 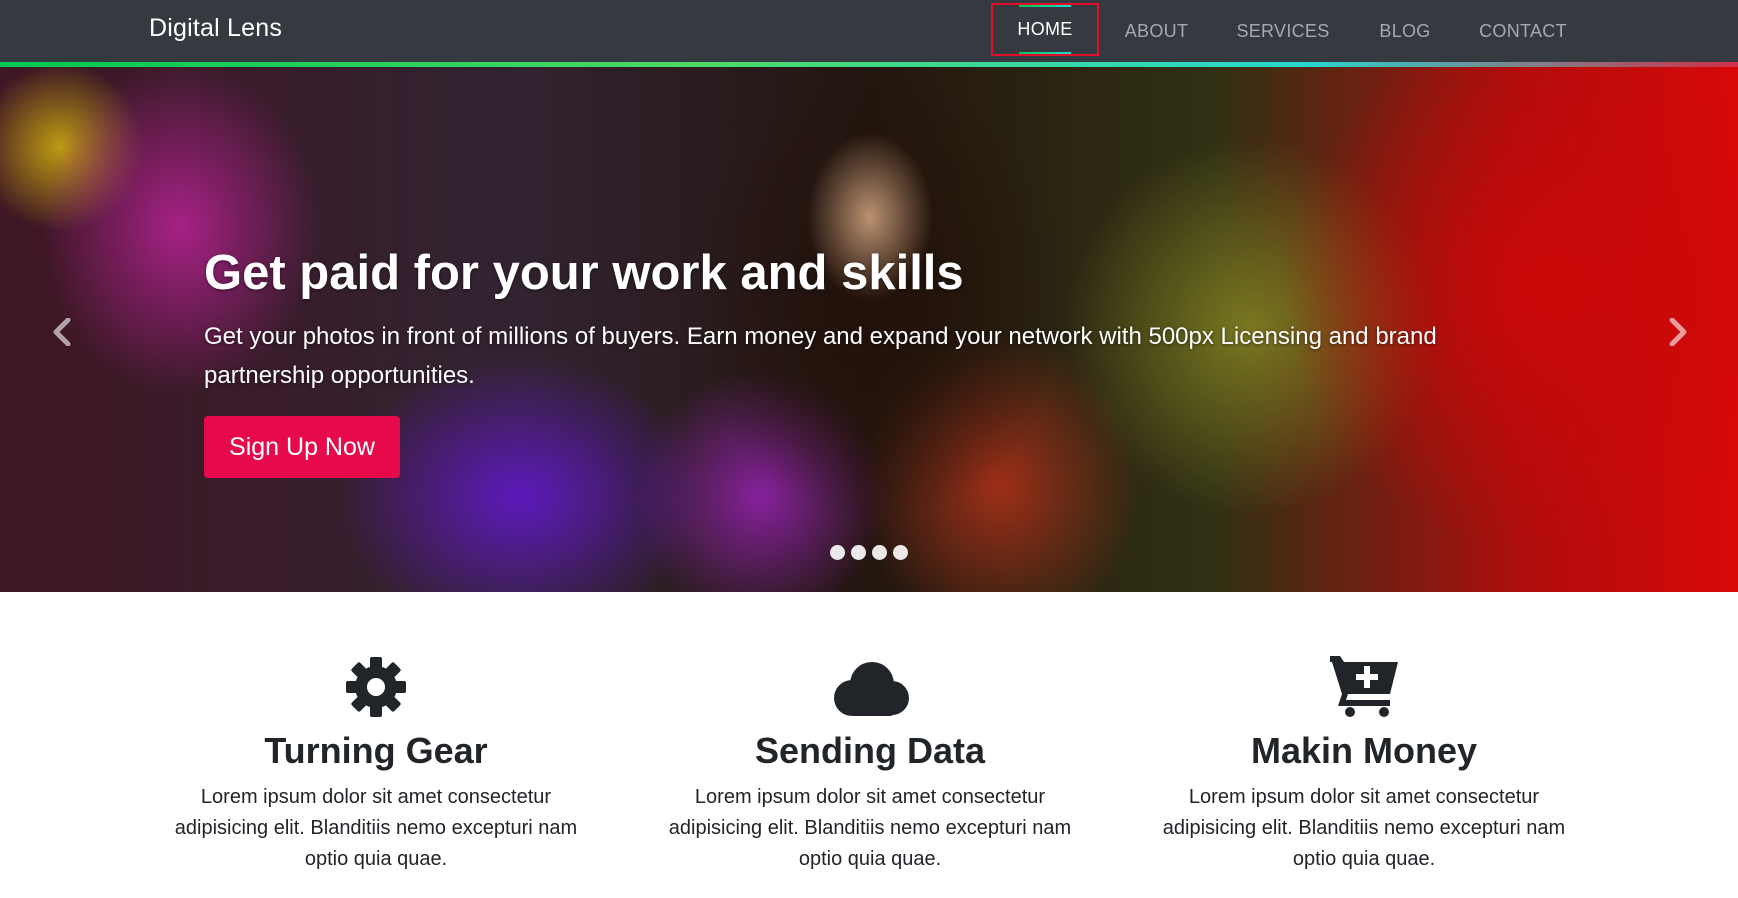 I want to click on feature-title: Turning Gear, so click(x=376, y=750).